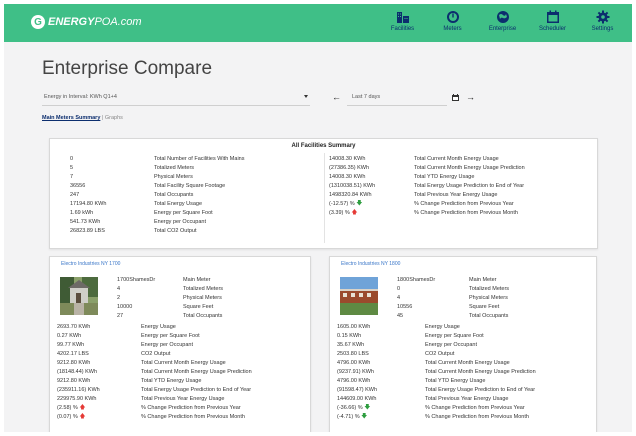 This screenshot has width=636, height=436. Describe the element at coordinates (351, 345) in the screenshot. I see `facility-stat-value: 35.67 KWh` at that location.